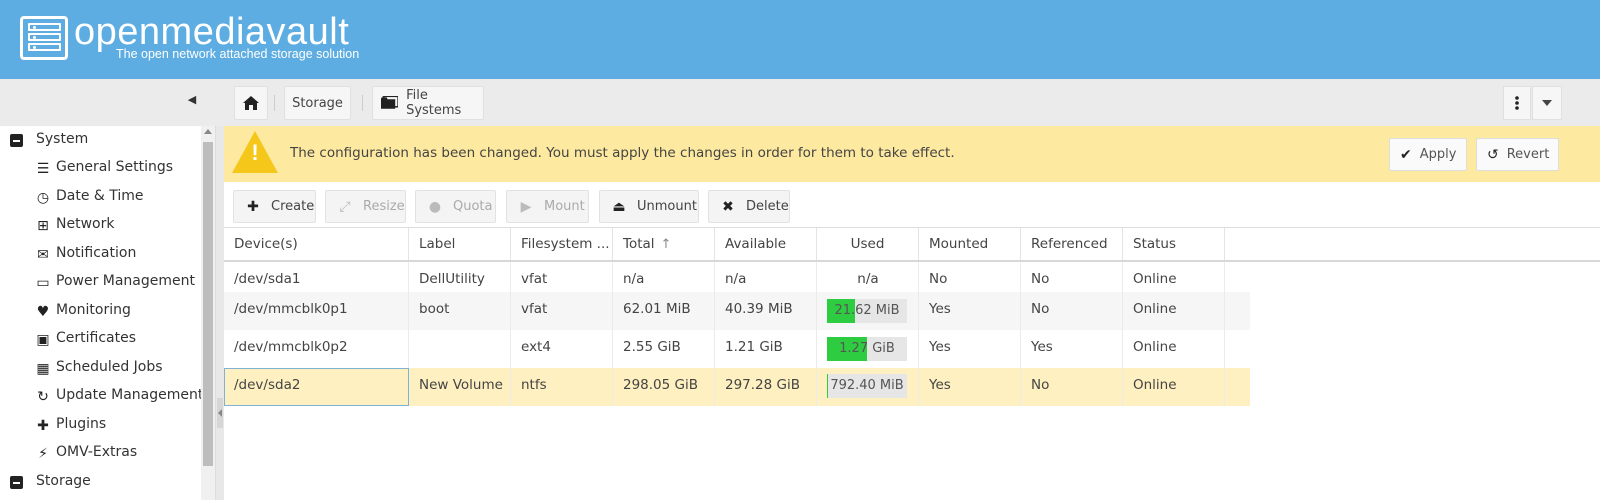 The width and height of the screenshot is (1600, 500). I want to click on mount-button: ▶ Mount, so click(547, 206).